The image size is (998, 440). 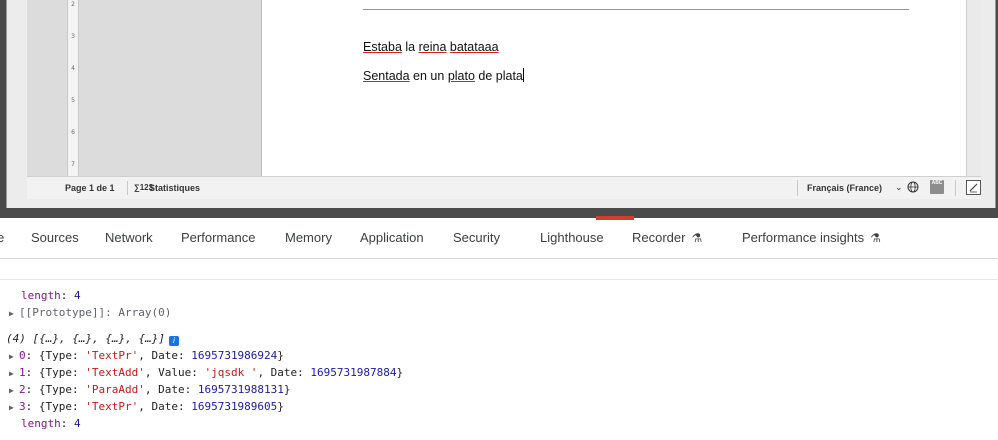 I want to click on statistics-button: Statistiques, so click(x=174, y=188).